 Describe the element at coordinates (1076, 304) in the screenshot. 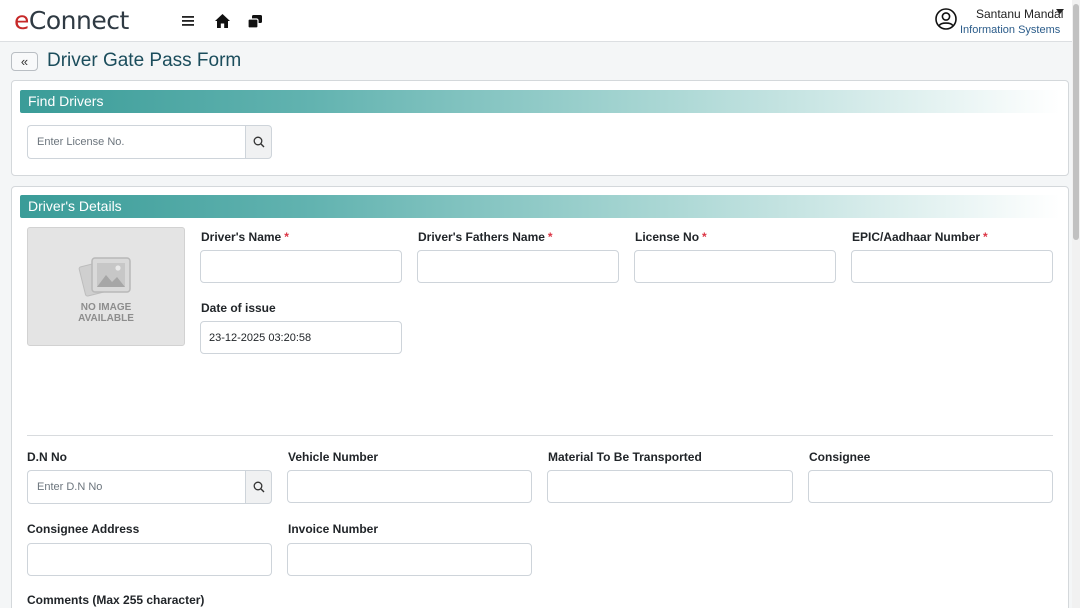

I see `page-scrollbar` at that location.